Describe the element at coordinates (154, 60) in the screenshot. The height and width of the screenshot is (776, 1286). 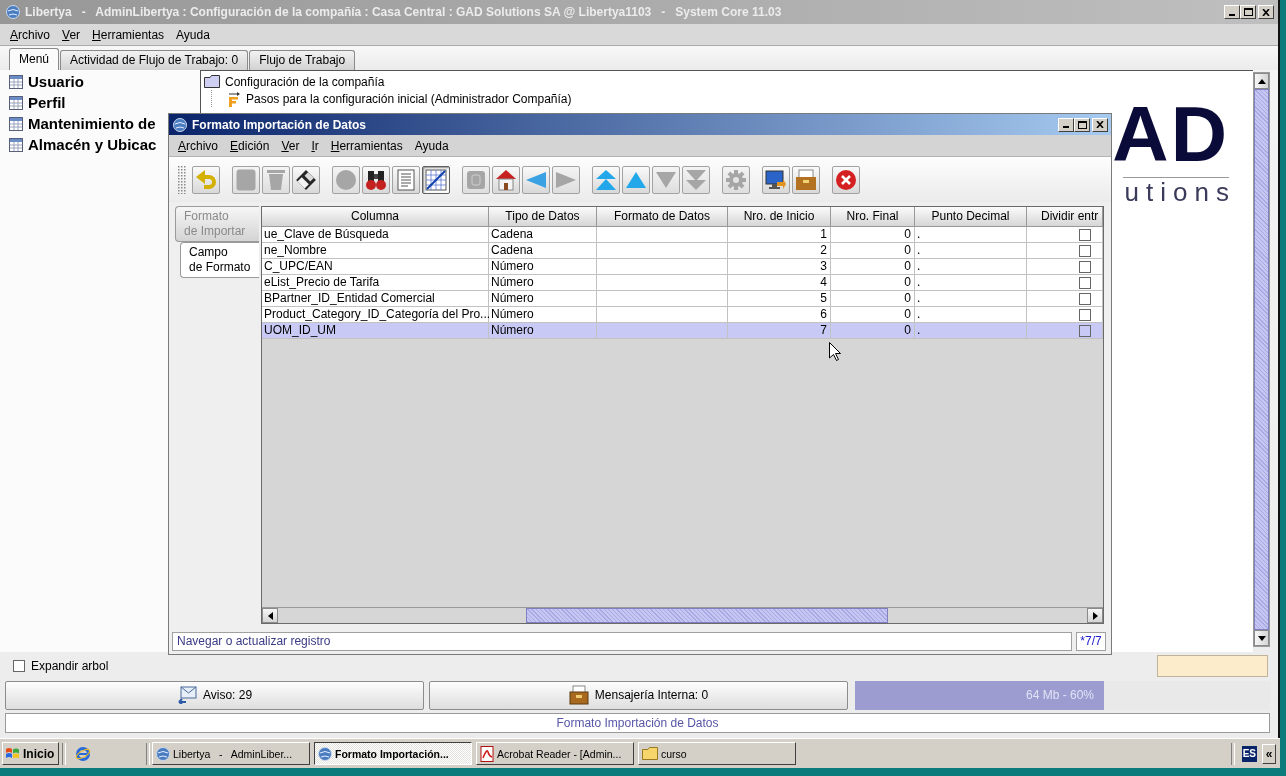
I see `tab: Actividad de Flujo de Trabajo: 0` at that location.